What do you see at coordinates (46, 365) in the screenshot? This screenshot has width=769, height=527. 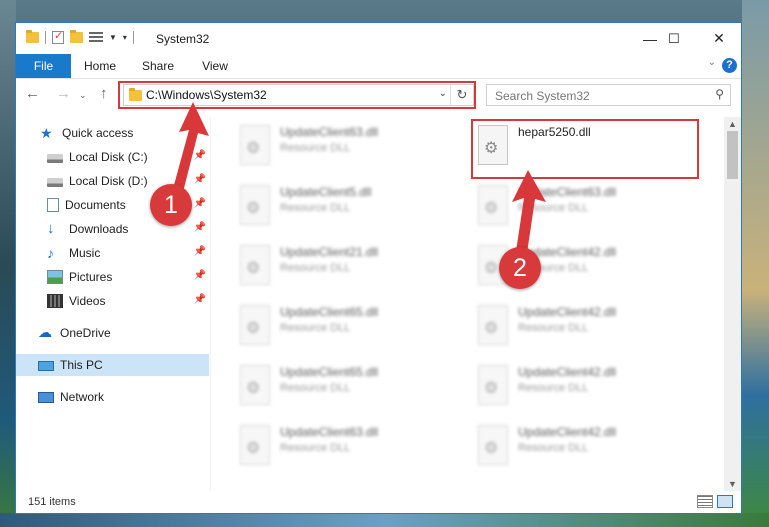 I see `pc-icon` at bounding box center [46, 365].